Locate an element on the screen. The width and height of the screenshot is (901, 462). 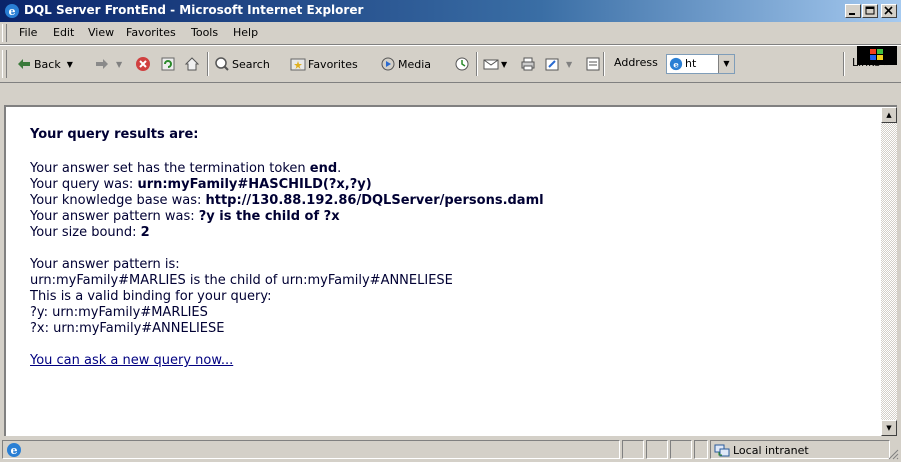
scroll-down-button: ▼ is located at coordinates (889, 428).